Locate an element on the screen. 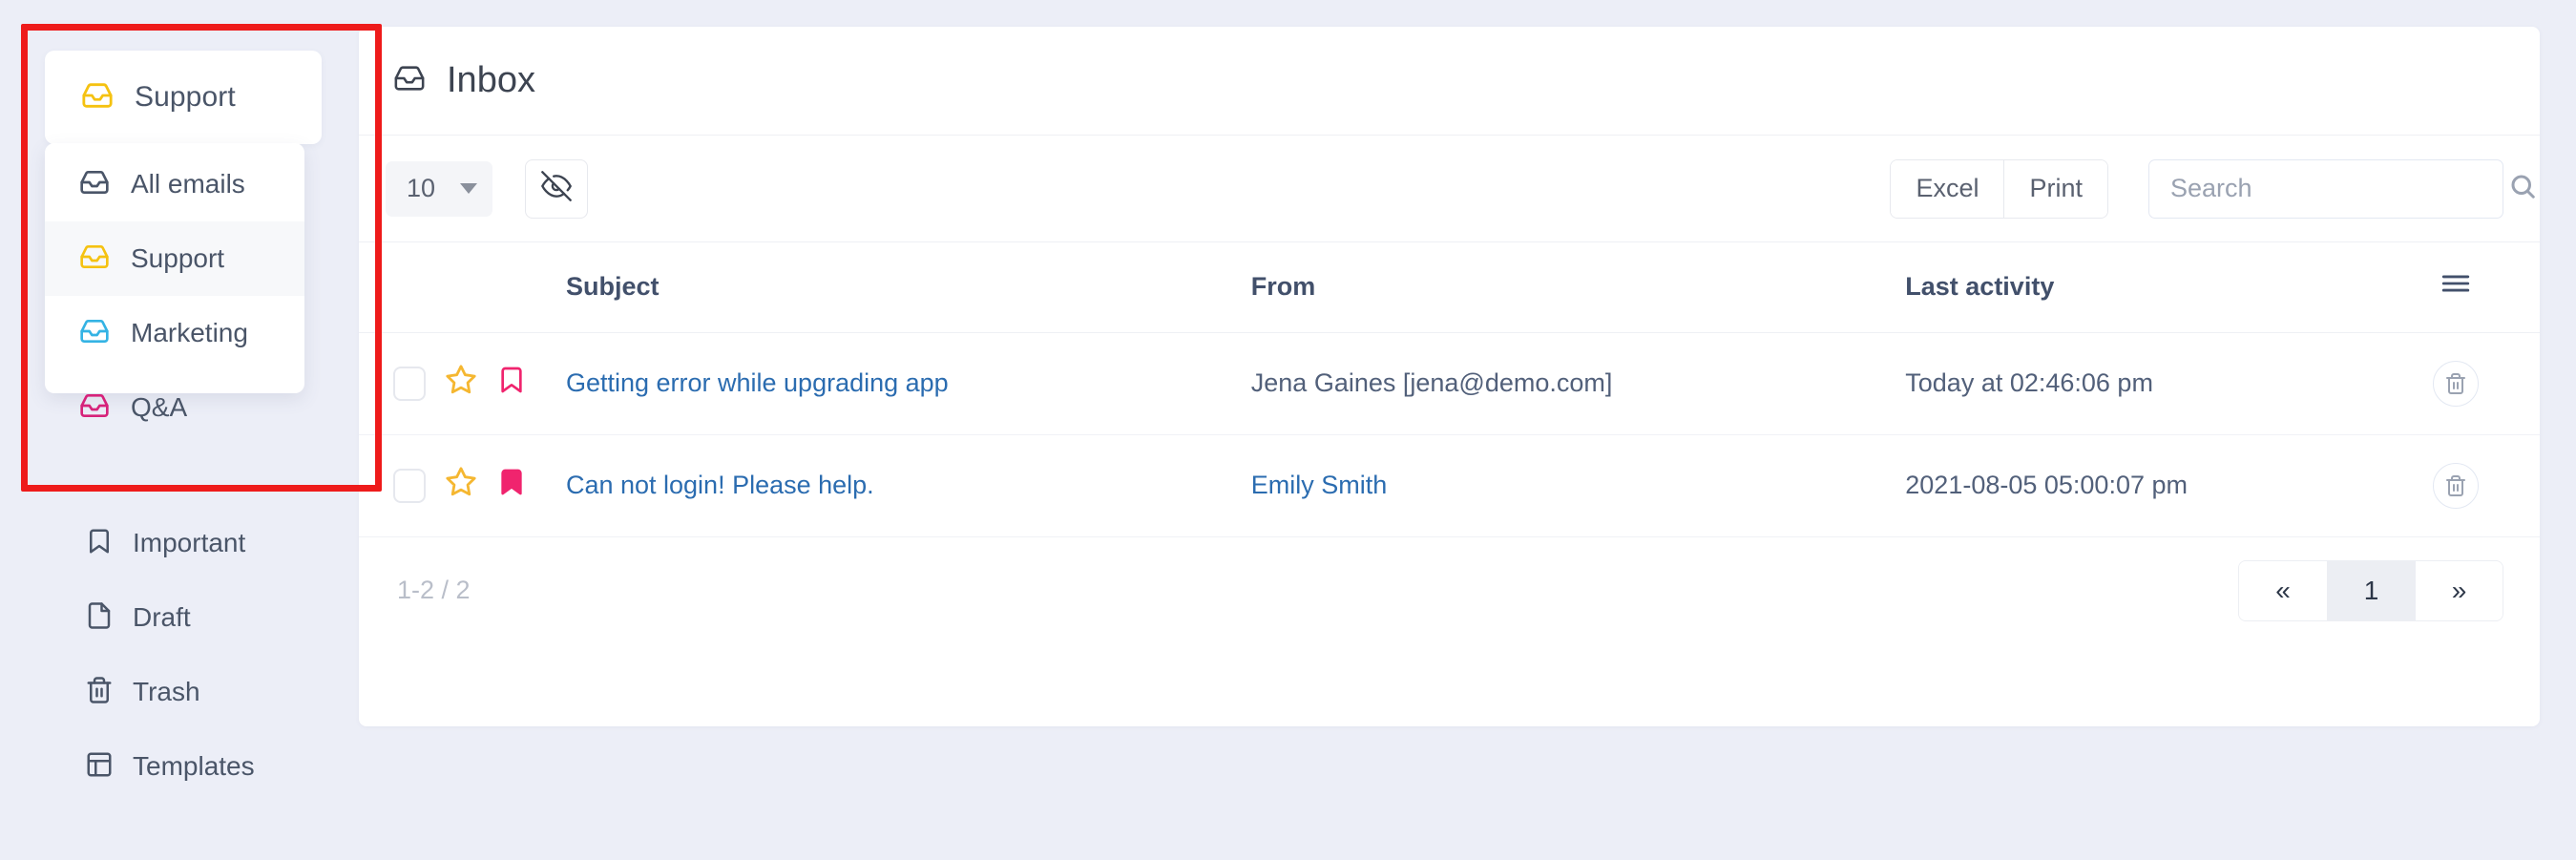  row-last-activity: 2021-08-05 05:00:07 pm is located at coordinates (2138, 486).